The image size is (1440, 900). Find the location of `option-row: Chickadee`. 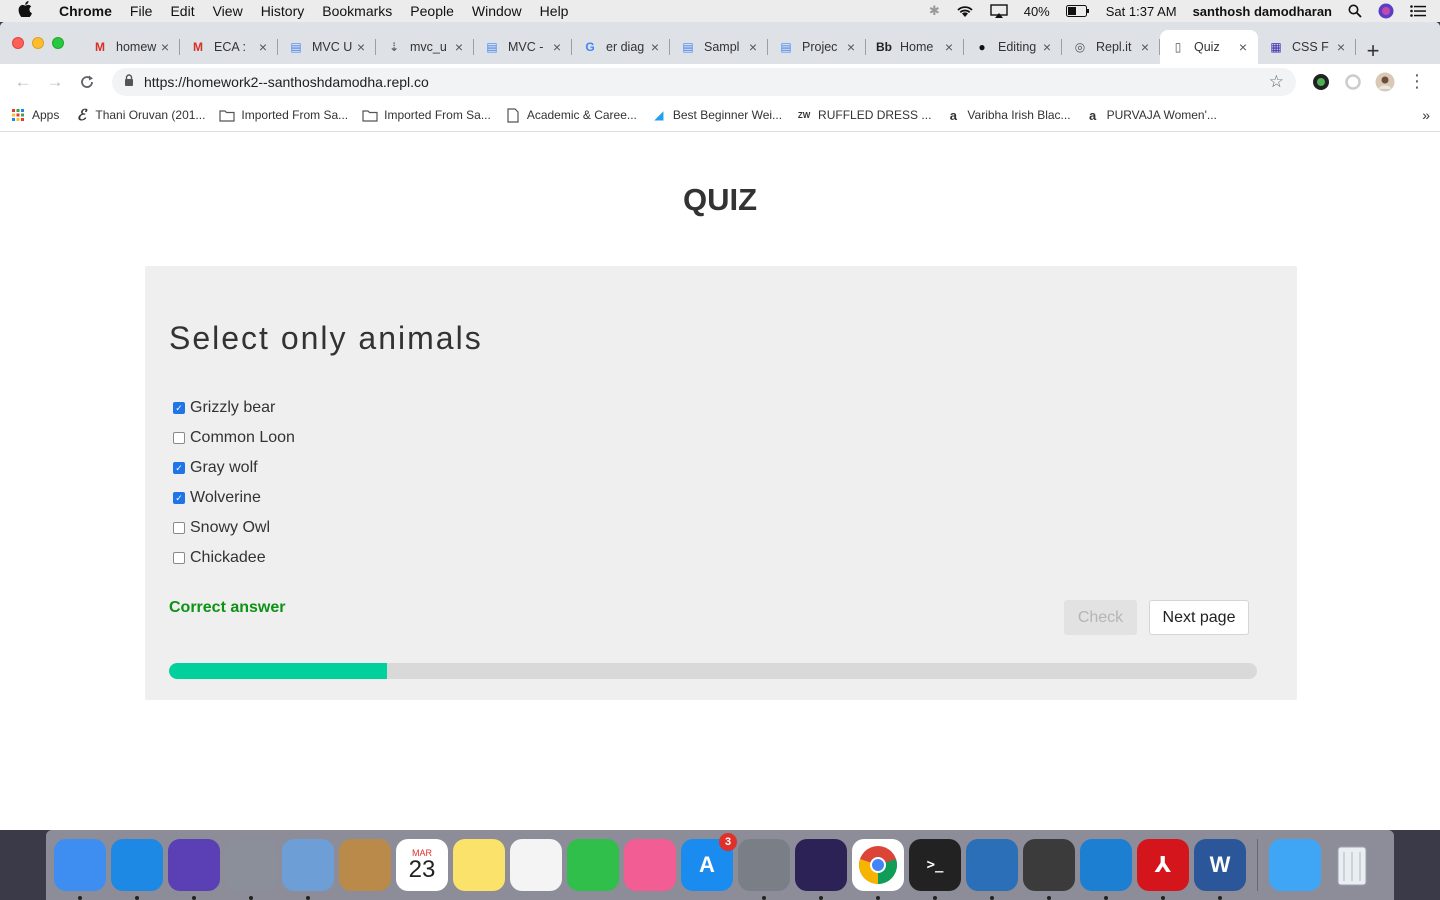

option-row: Chickadee is located at coordinates (234, 558).